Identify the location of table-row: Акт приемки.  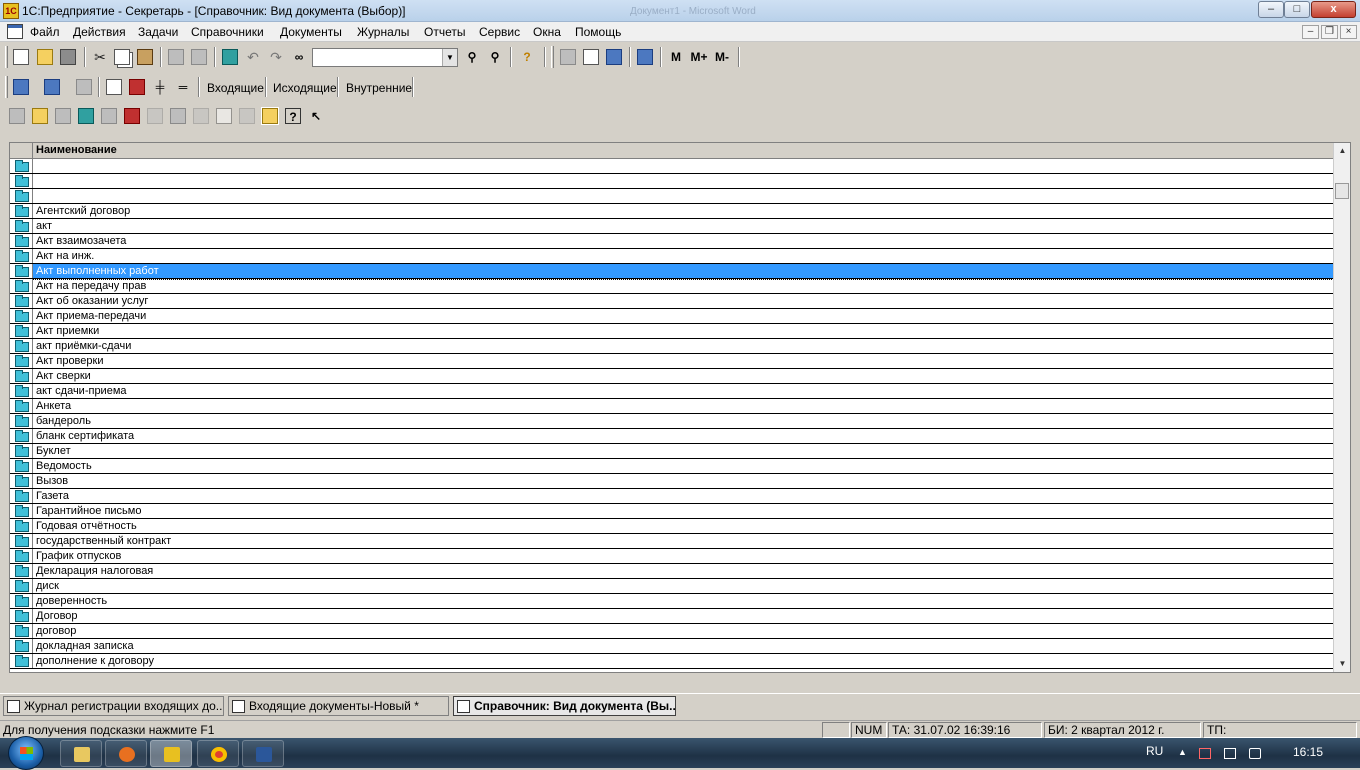
(671, 331).